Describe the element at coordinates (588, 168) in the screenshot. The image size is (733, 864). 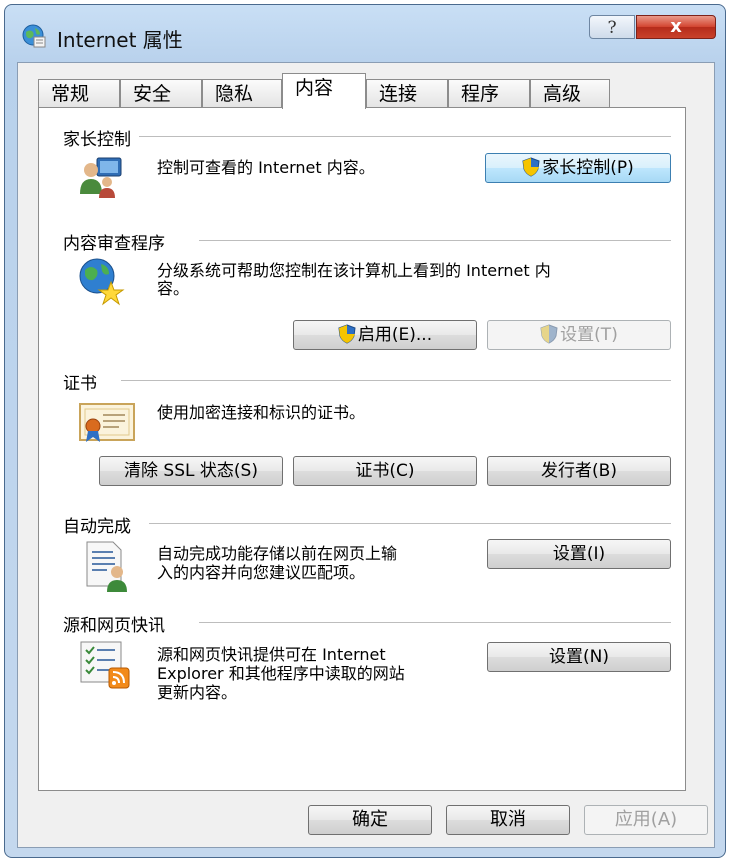
I see `parental-controls-button-label: 家长控制(P)` at that location.